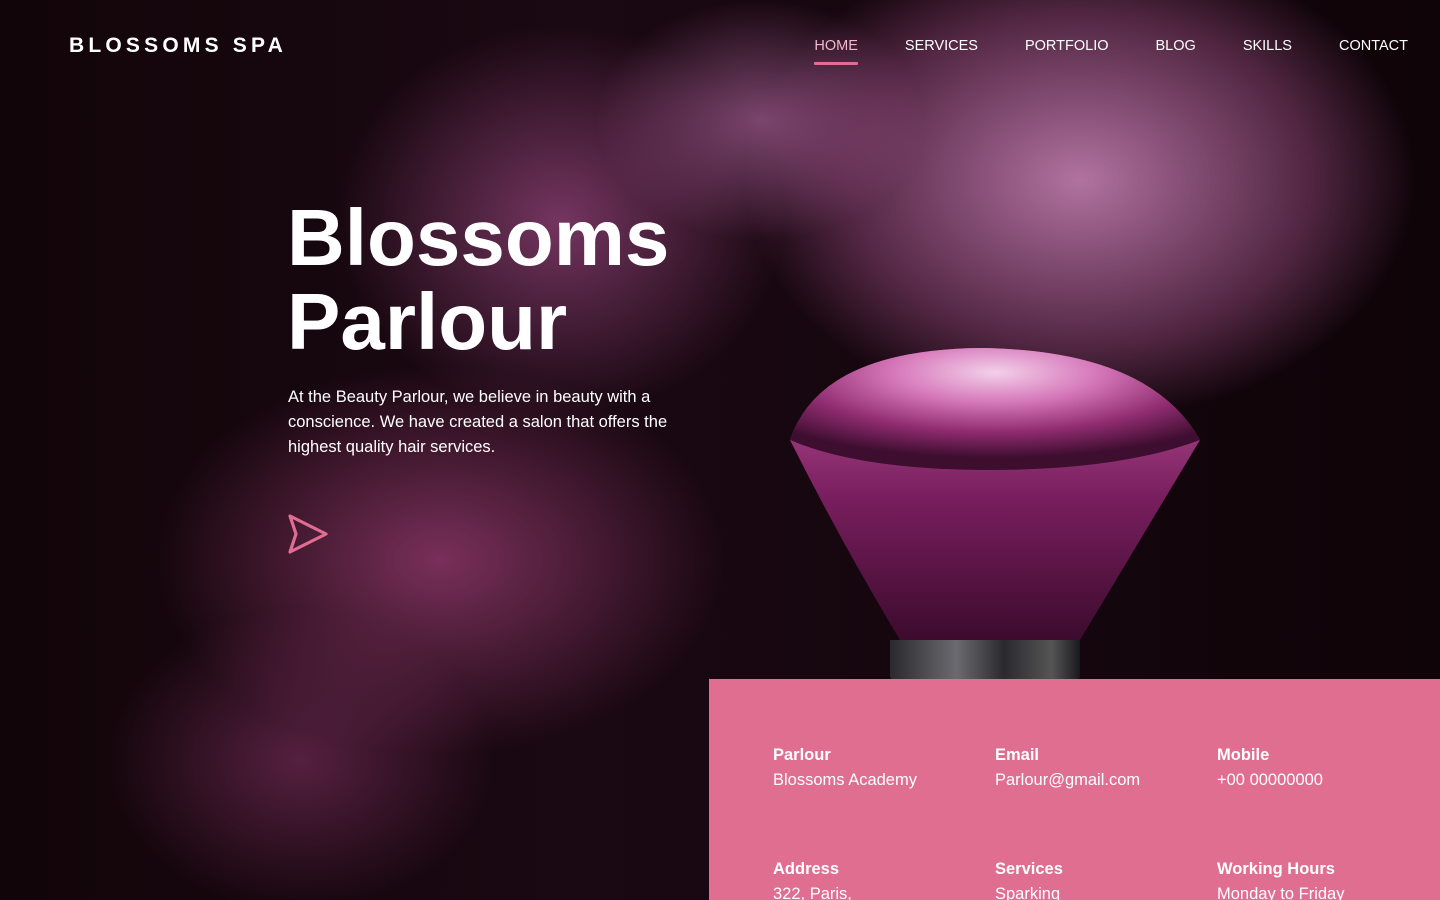 This screenshot has width=1440, height=900. I want to click on makeup-brush-image, so click(995, 494).